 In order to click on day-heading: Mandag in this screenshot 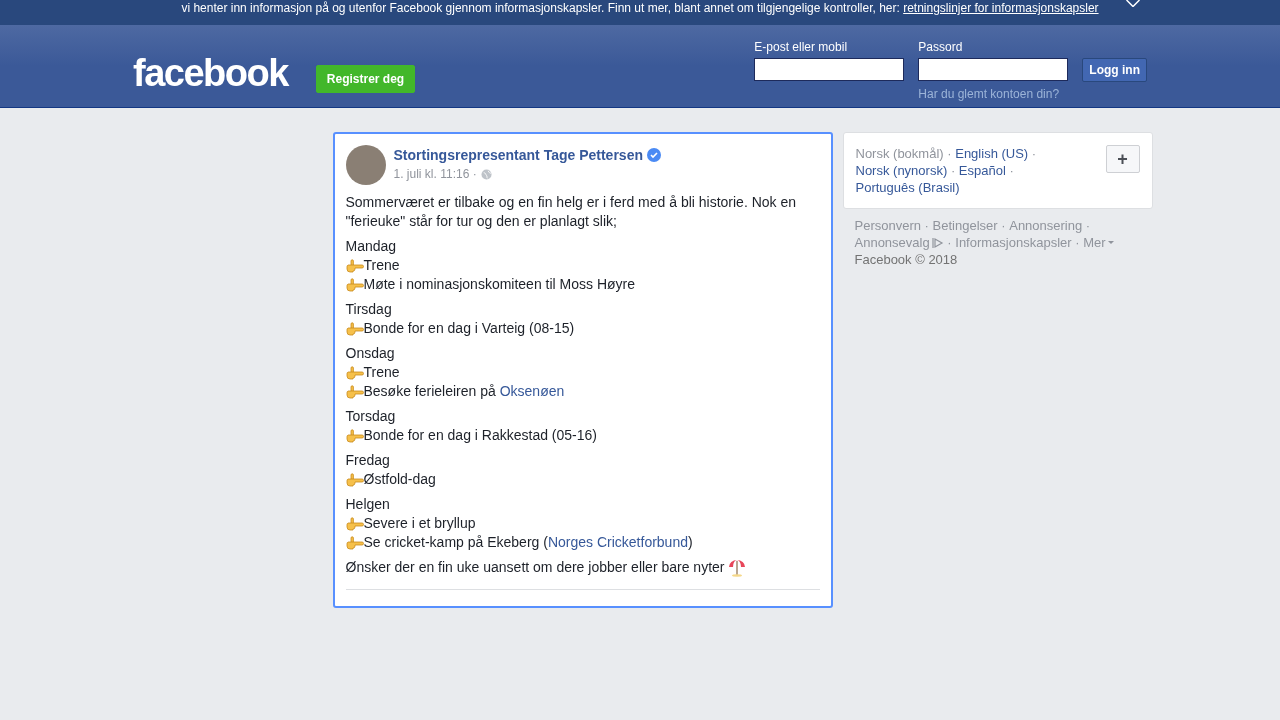, I will do `click(371, 246)`.